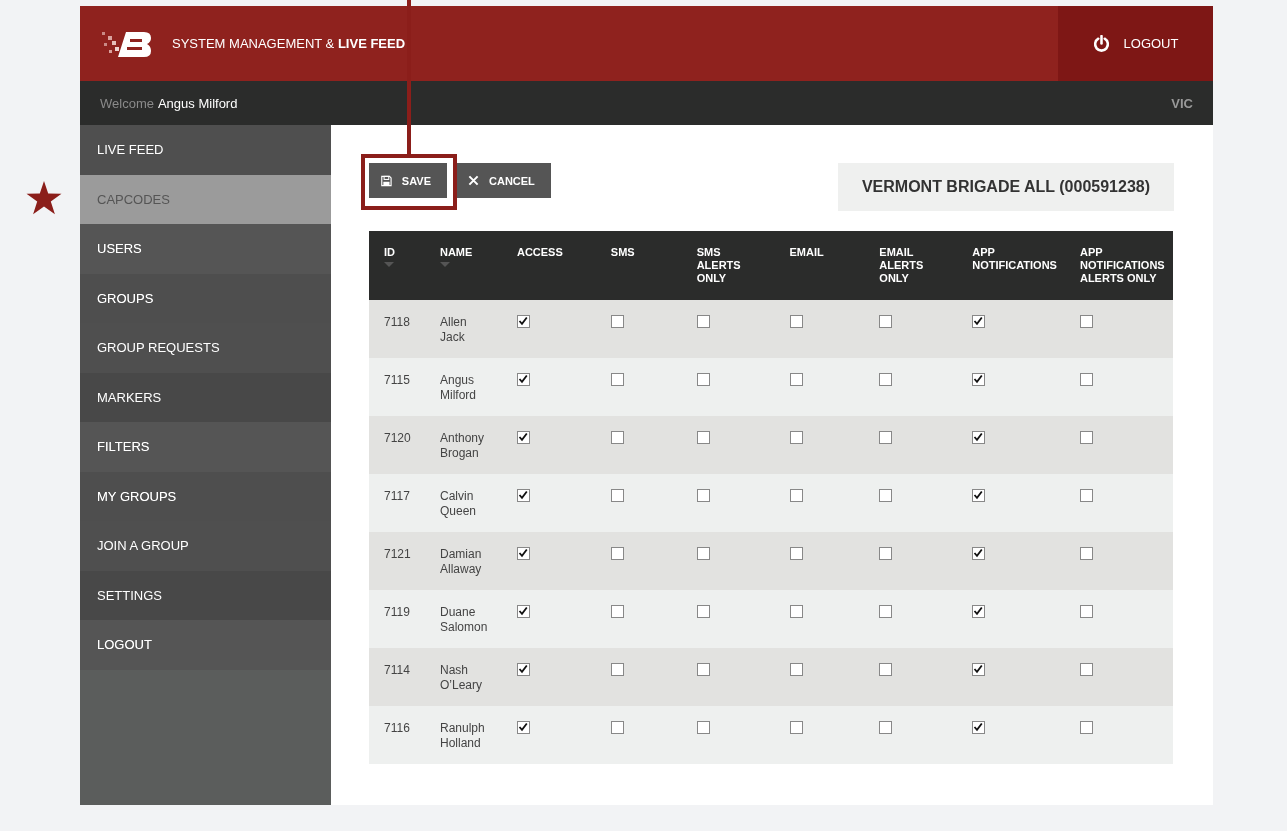  Describe the element at coordinates (462, 736) in the screenshot. I see `name-cell: Ranulph Holland` at that location.